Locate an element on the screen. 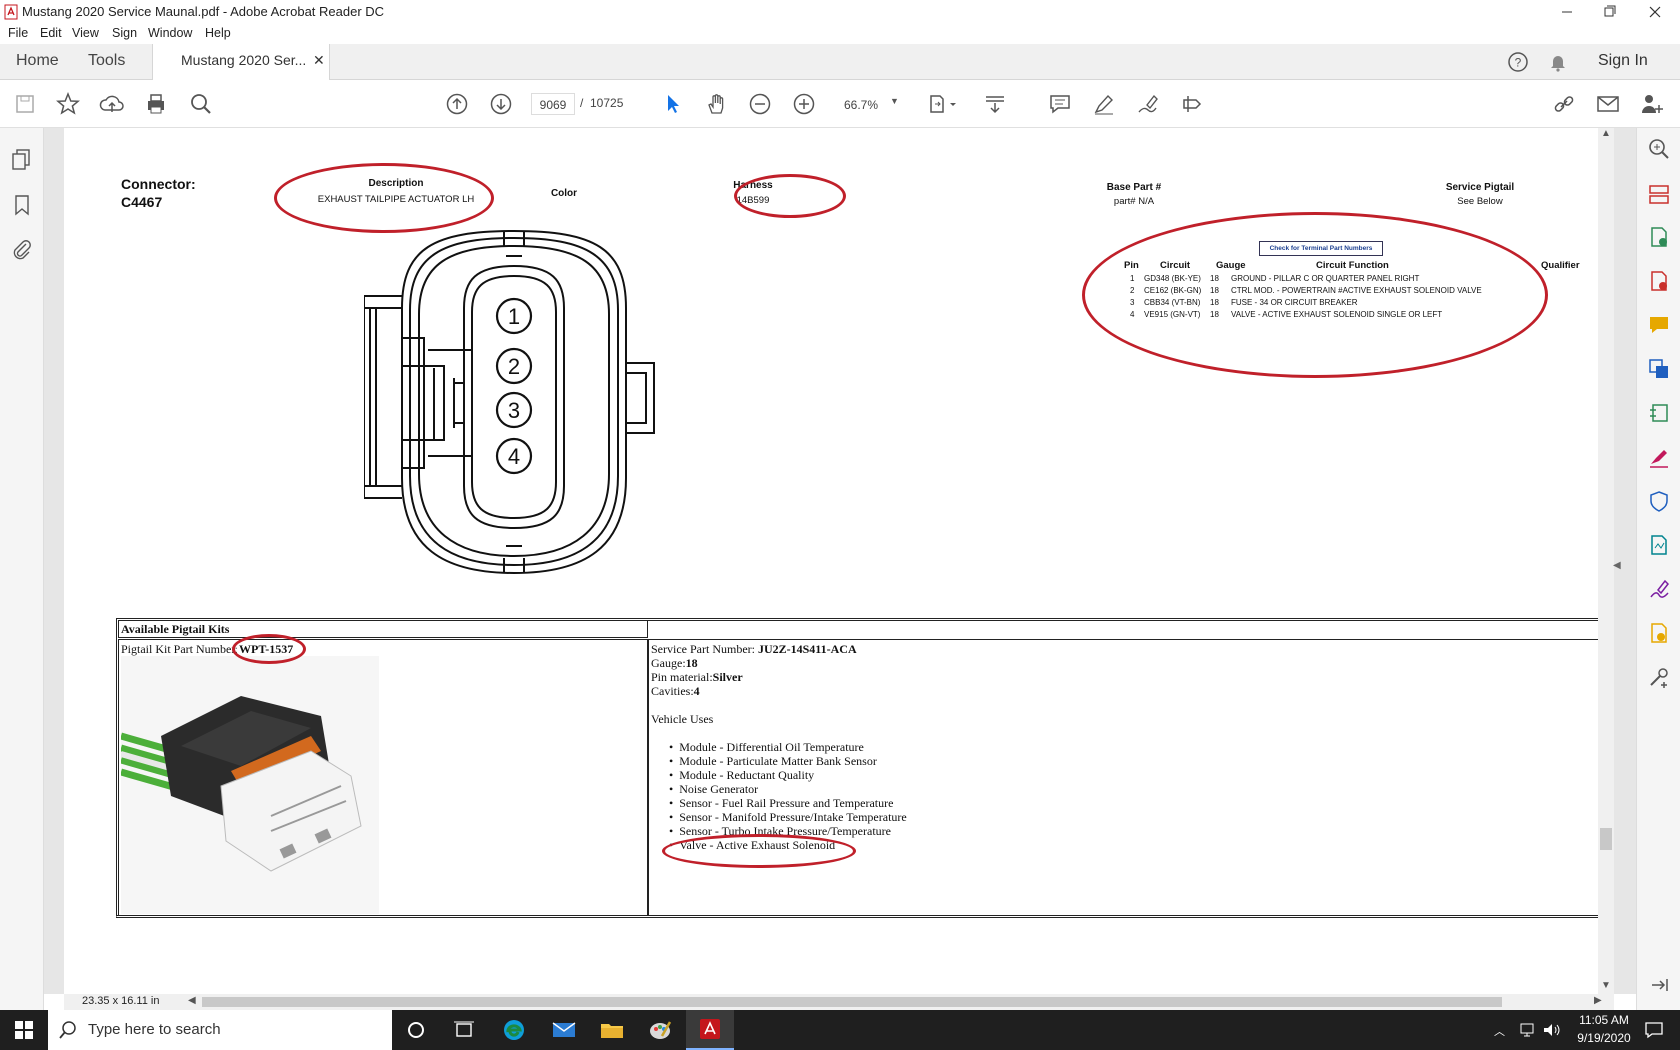  collapse-tools-icon is located at coordinates (1659, 985).